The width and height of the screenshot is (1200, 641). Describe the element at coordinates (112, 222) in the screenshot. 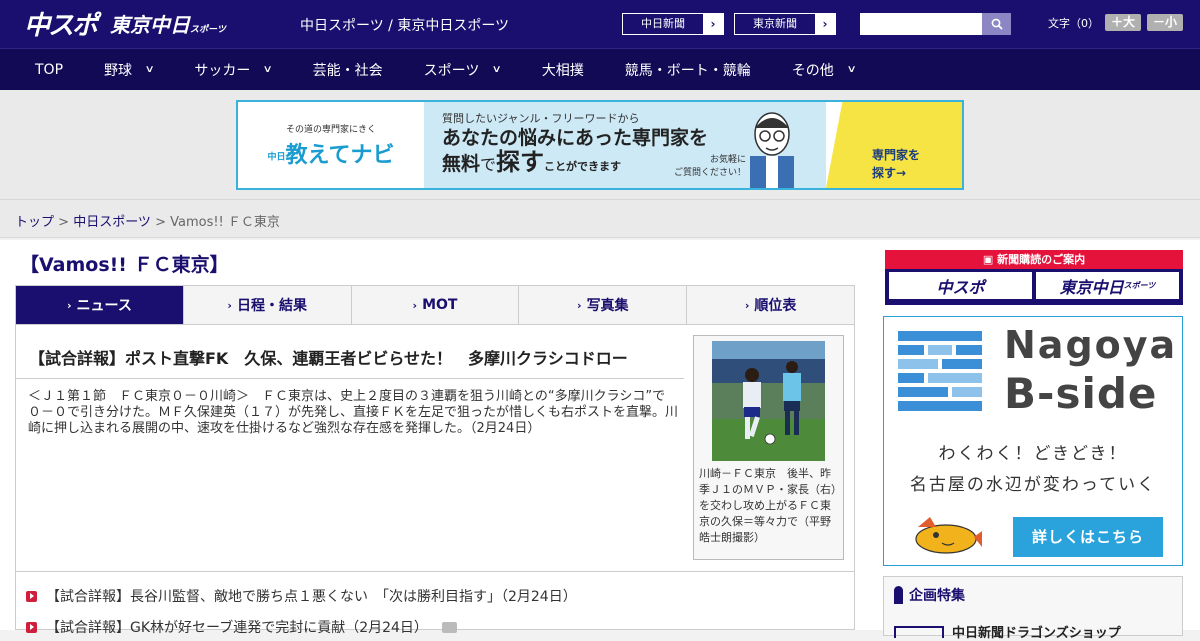

I see `breadcrumb-section: 中日スポーツ` at that location.